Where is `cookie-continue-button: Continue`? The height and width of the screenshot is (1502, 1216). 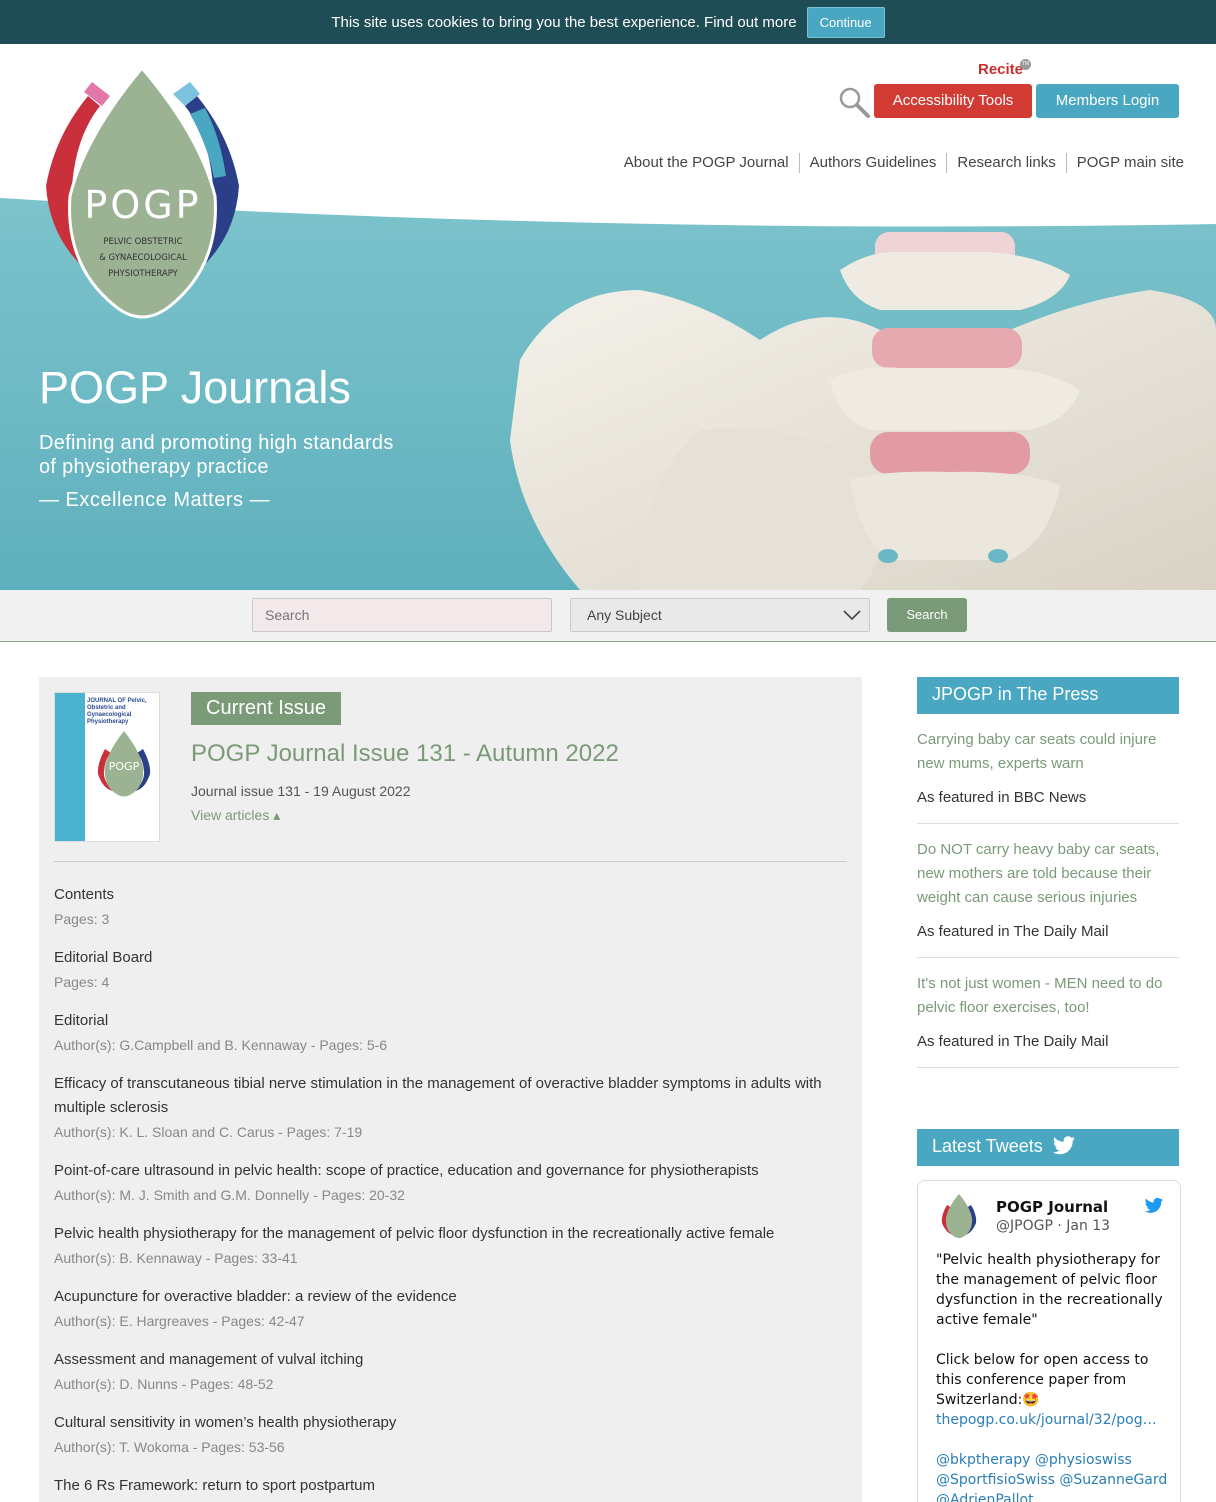 cookie-continue-button: Continue is located at coordinates (845, 22).